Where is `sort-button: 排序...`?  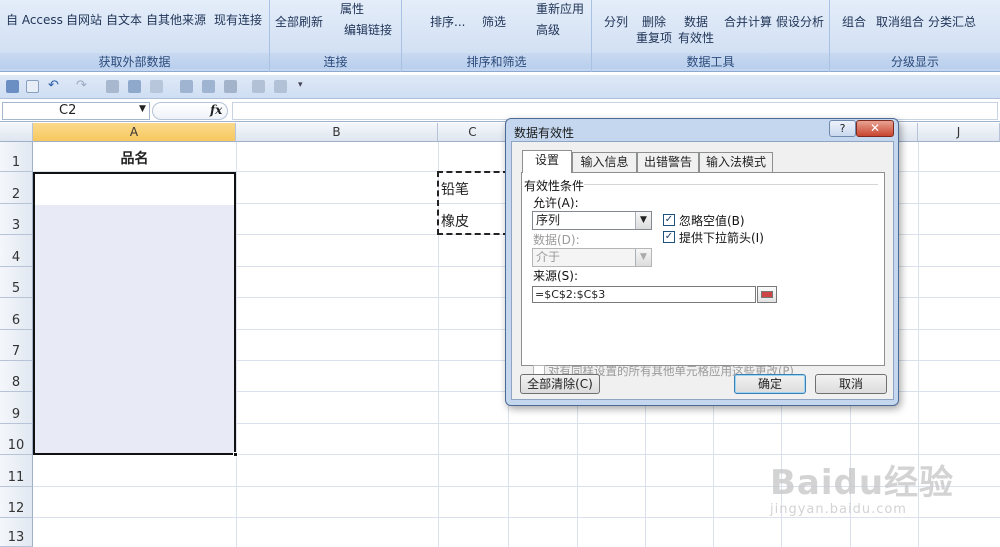 sort-button: 排序... is located at coordinates (447, 21).